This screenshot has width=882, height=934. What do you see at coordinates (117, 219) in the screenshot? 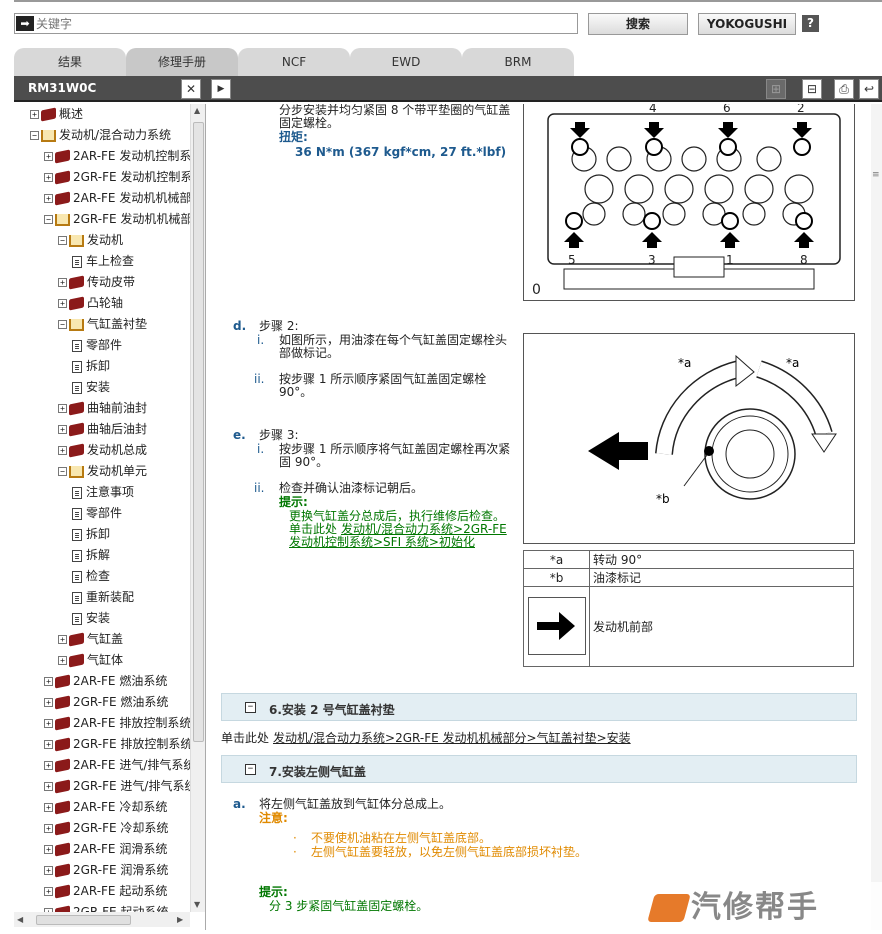
I see `tree-node: − 2GR-FE 发动机机械部` at bounding box center [117, 219].